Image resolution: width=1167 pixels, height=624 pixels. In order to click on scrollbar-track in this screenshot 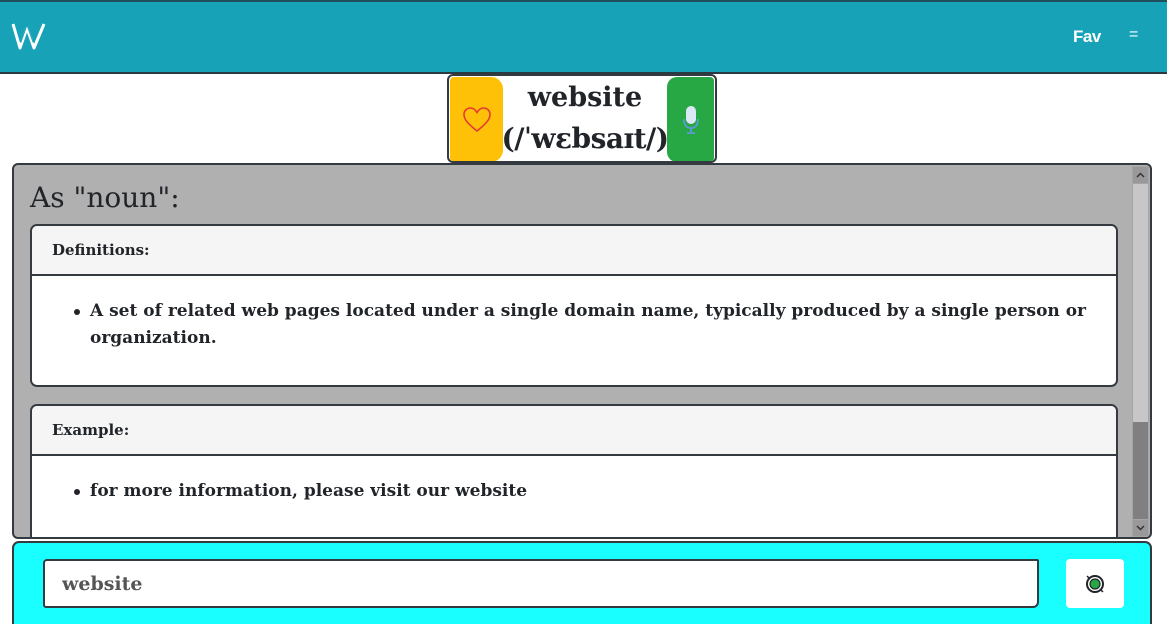, I will do `click(1140, 303)`.